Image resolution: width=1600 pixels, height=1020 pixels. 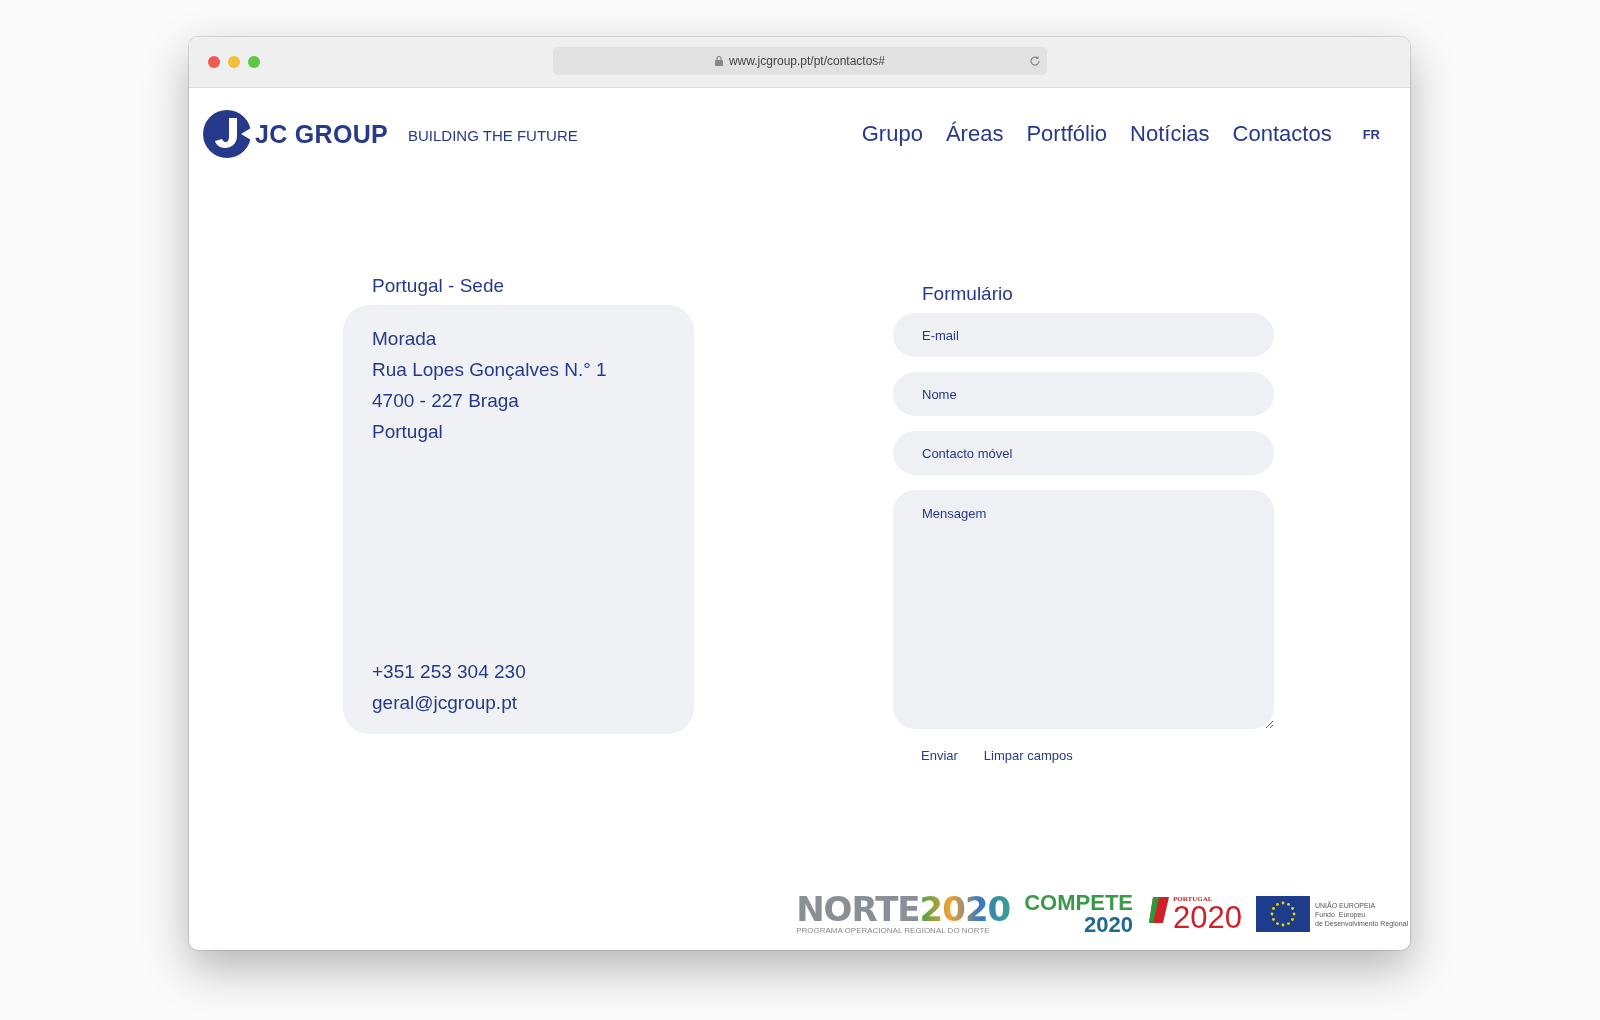 I want to click on form-button: Enviar, so click(x=939, y=755).